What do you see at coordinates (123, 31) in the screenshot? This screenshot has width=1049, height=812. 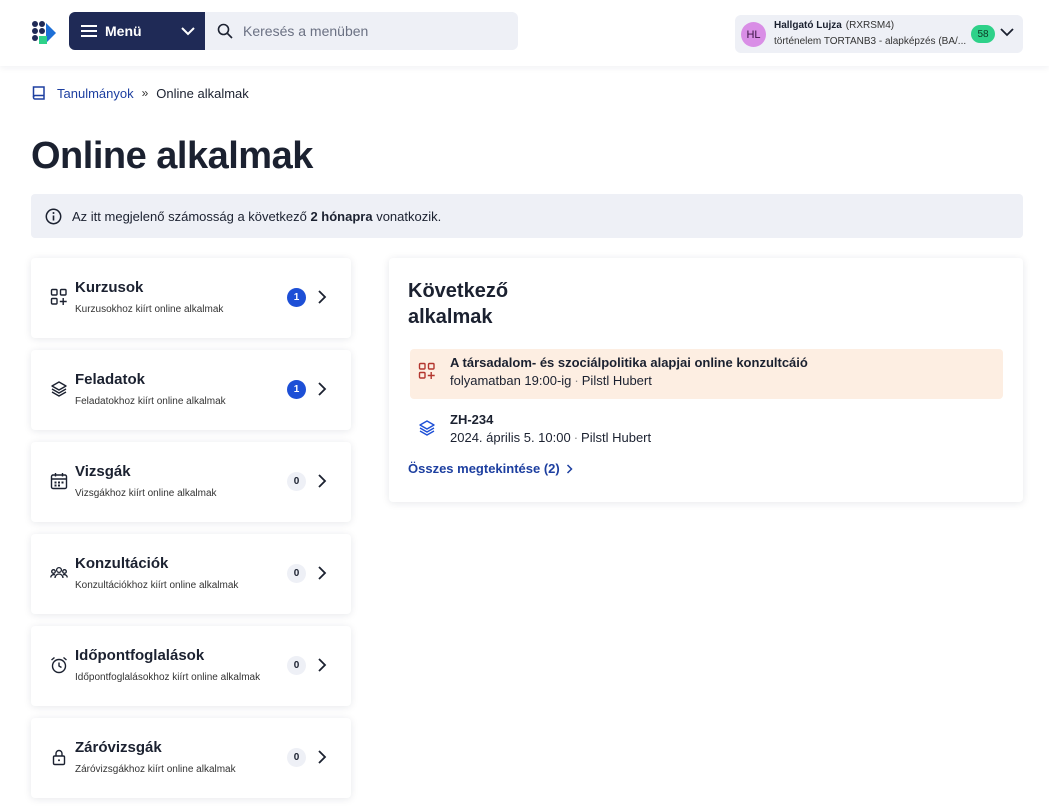 I see `menu-label: Menü` at bounding box center [123, 31].